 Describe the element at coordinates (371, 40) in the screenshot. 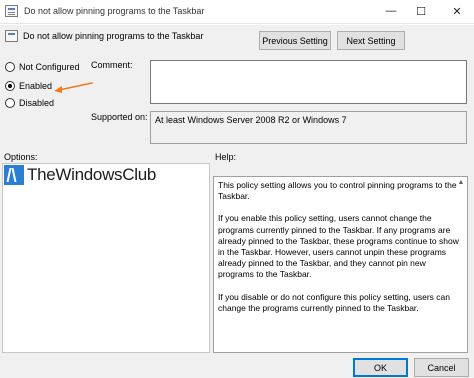

I see `next-setting-button: Next Setting` at that location.